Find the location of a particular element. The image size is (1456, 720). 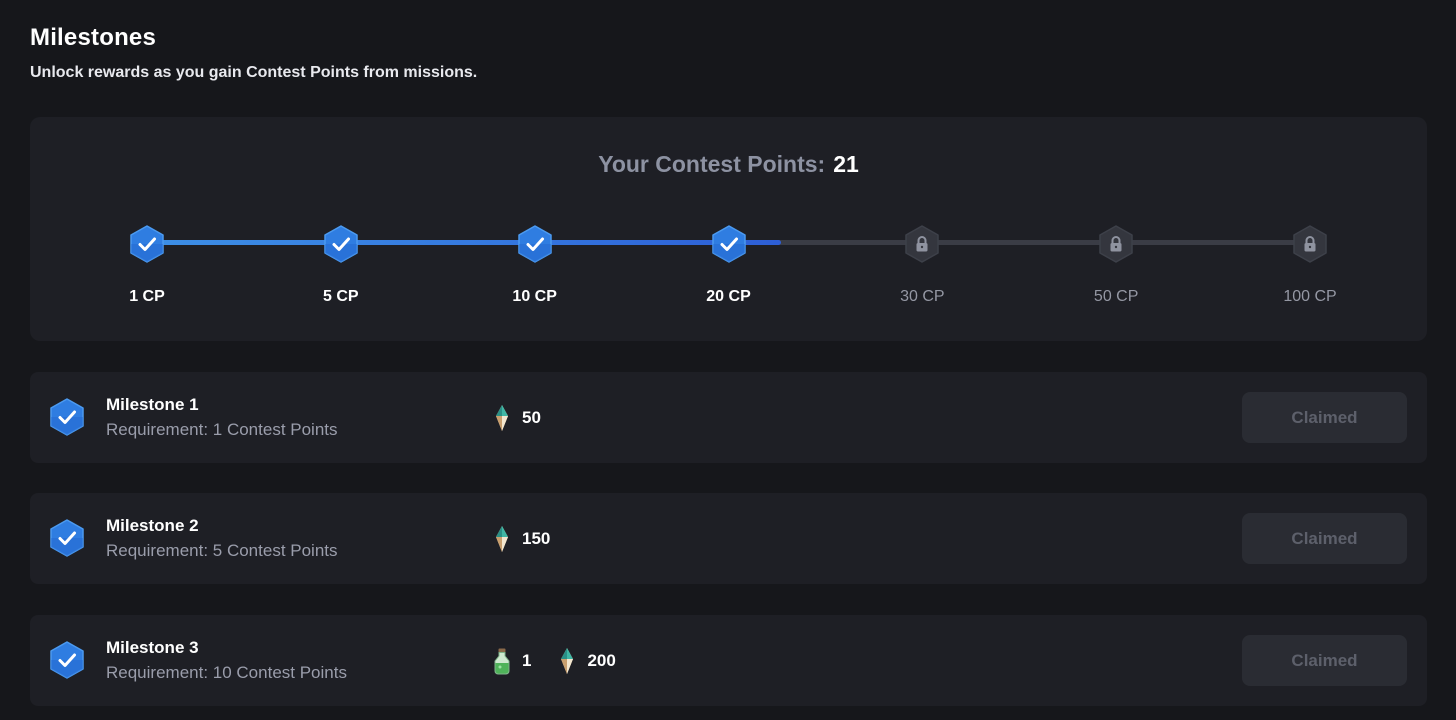

reward-list: 50 is located at coordinates (529, 417).